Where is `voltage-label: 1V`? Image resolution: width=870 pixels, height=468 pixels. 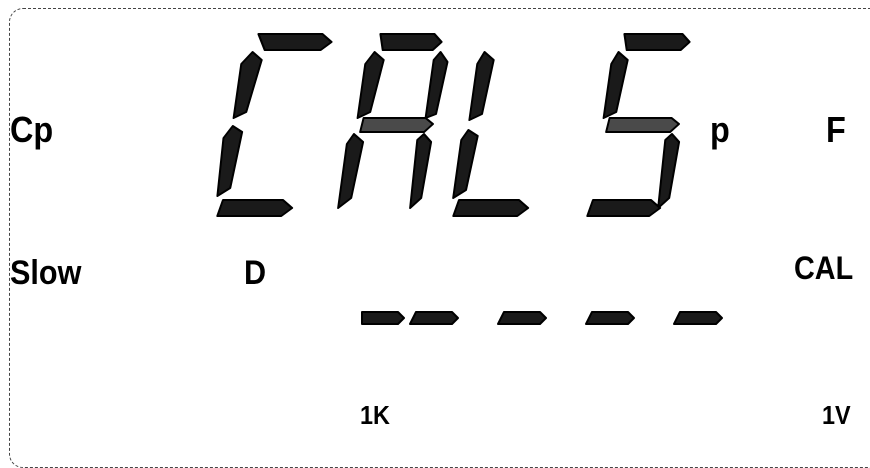 voltage-label: 1V is located at coordinates (836, 415).